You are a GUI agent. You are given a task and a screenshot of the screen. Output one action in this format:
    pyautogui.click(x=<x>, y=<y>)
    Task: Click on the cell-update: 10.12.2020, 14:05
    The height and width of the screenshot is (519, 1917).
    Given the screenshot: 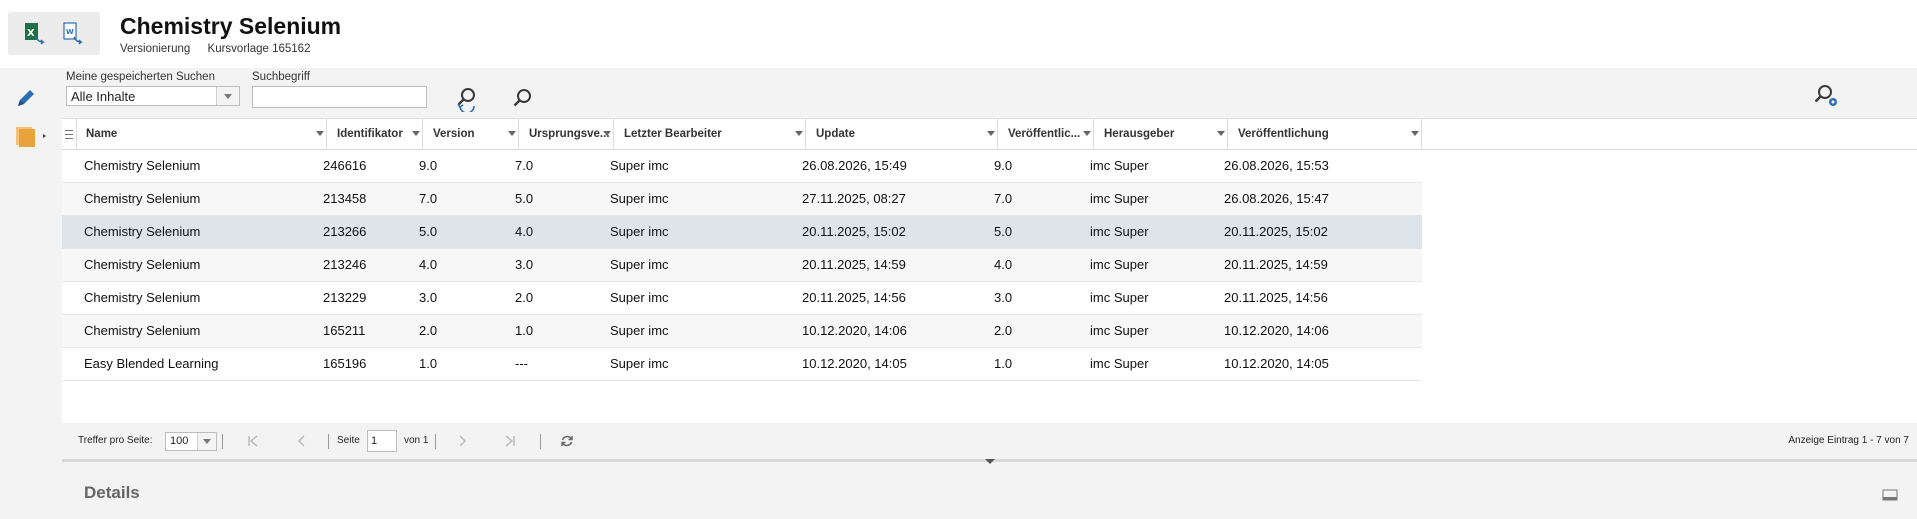 What is the action you would take?
    pyautogui.click(x=854, y=363)
    